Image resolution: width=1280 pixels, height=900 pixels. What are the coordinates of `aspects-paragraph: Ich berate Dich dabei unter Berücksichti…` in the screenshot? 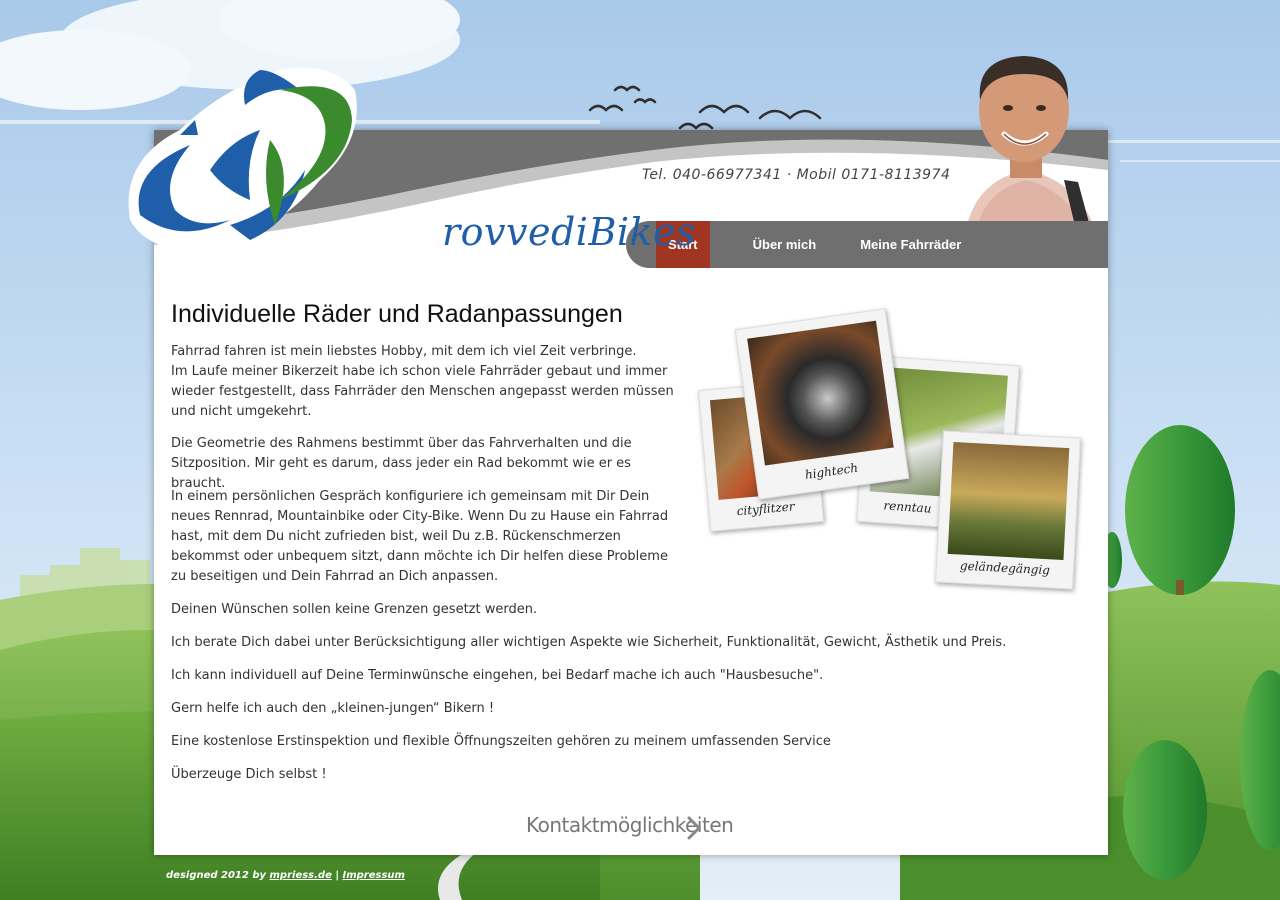 It's located at (589, 642).